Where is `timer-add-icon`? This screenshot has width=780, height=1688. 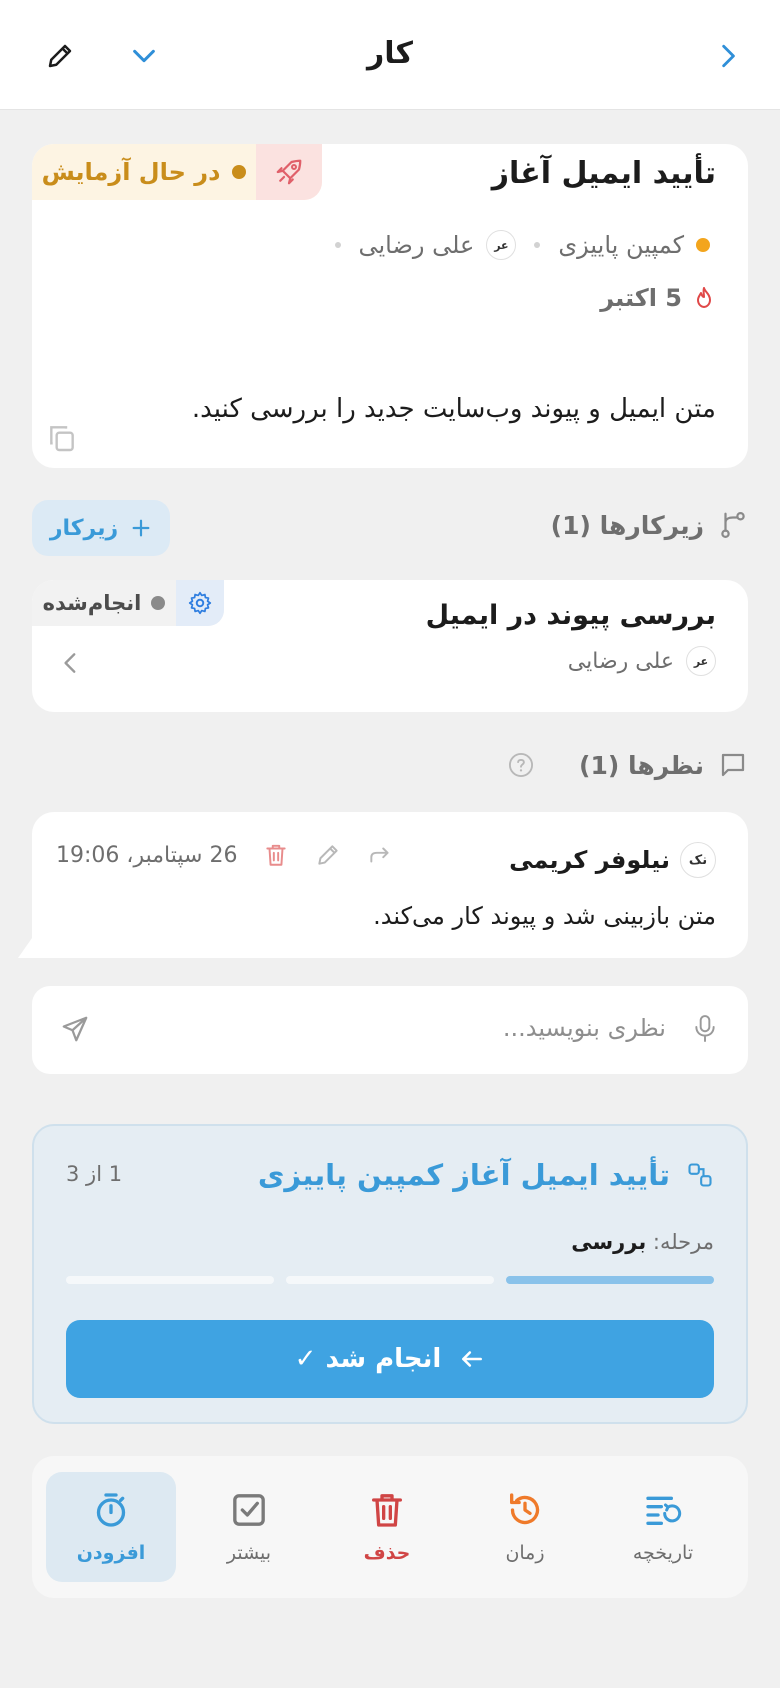
timer-add-icon is located at coordinates (111, 1510).